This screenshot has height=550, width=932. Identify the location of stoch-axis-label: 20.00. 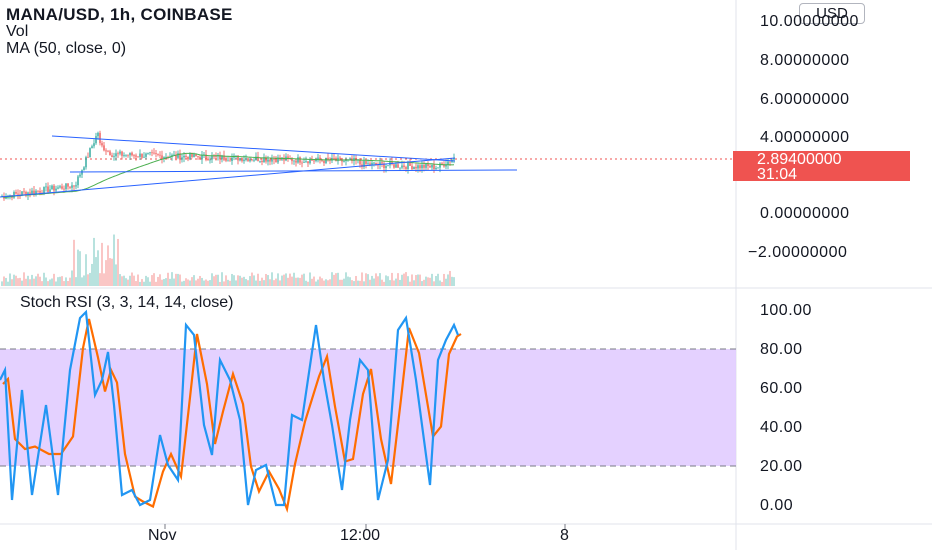
(781, 466).